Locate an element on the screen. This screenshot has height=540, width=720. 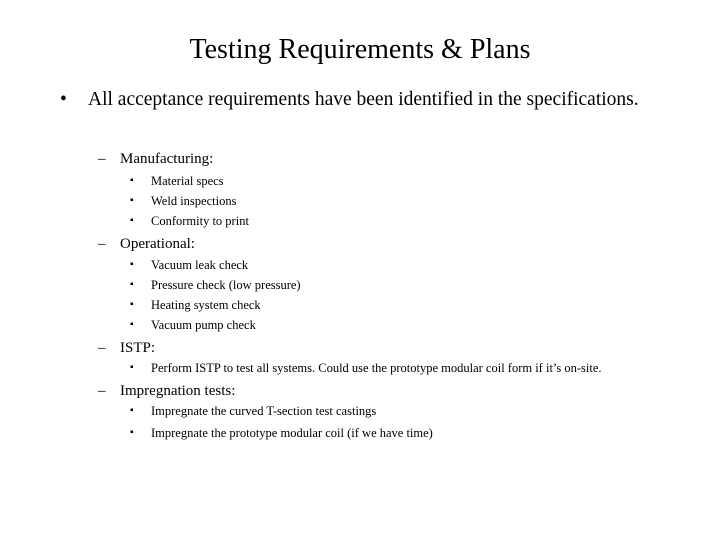
section-heading: ISTP: is located at coordinates (138, 348).